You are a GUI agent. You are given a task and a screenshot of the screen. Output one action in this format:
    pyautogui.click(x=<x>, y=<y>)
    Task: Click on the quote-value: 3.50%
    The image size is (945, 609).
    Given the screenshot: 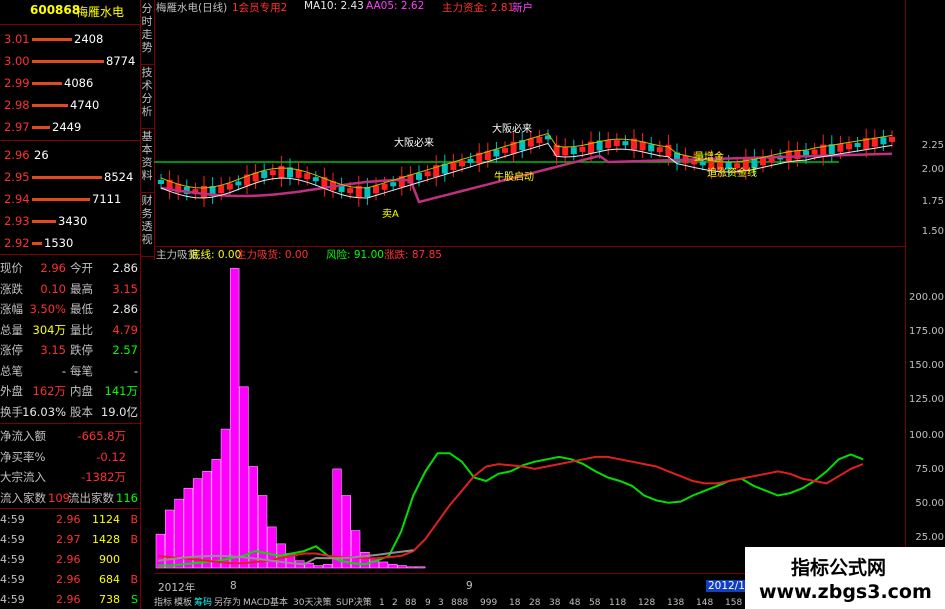 What is the action you would take?
    pyautogui.click(x=47, y=309)
    